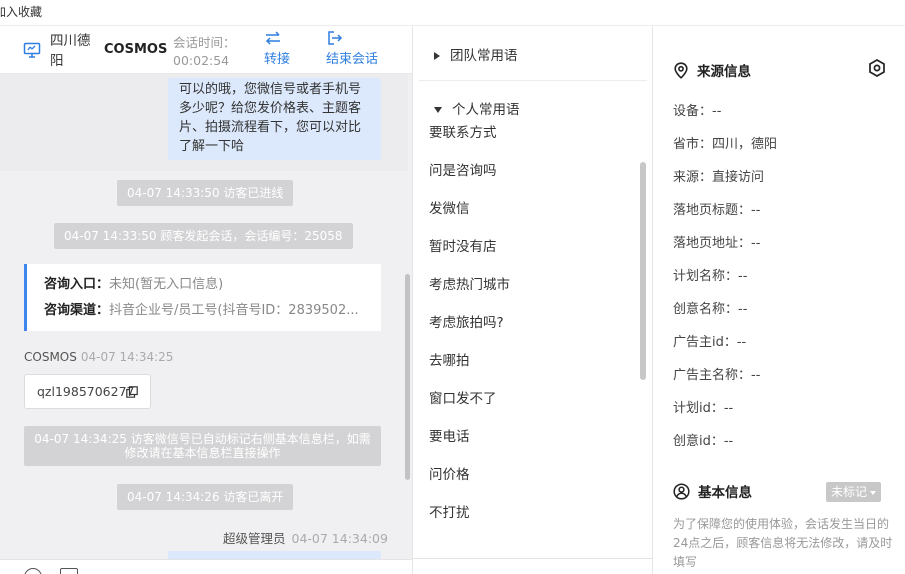 The height and width of the screenshot is (574, 905). What do you see at coordinates (873, 492) in the screenshot?
I see `chevron-down-icon` at bounding box center [873, 492].